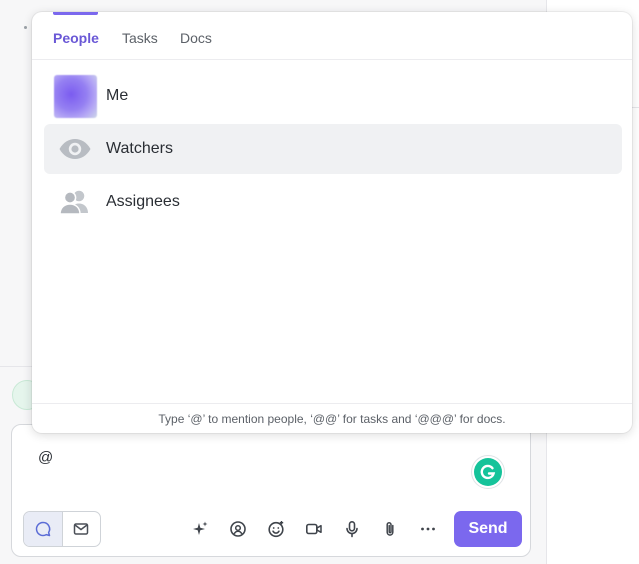 This screenshot has height=564, width=639. What do you see at coordinates (76, 38) in the screenshot?
I see `tab-people: People` at bounding box center [76, 38].